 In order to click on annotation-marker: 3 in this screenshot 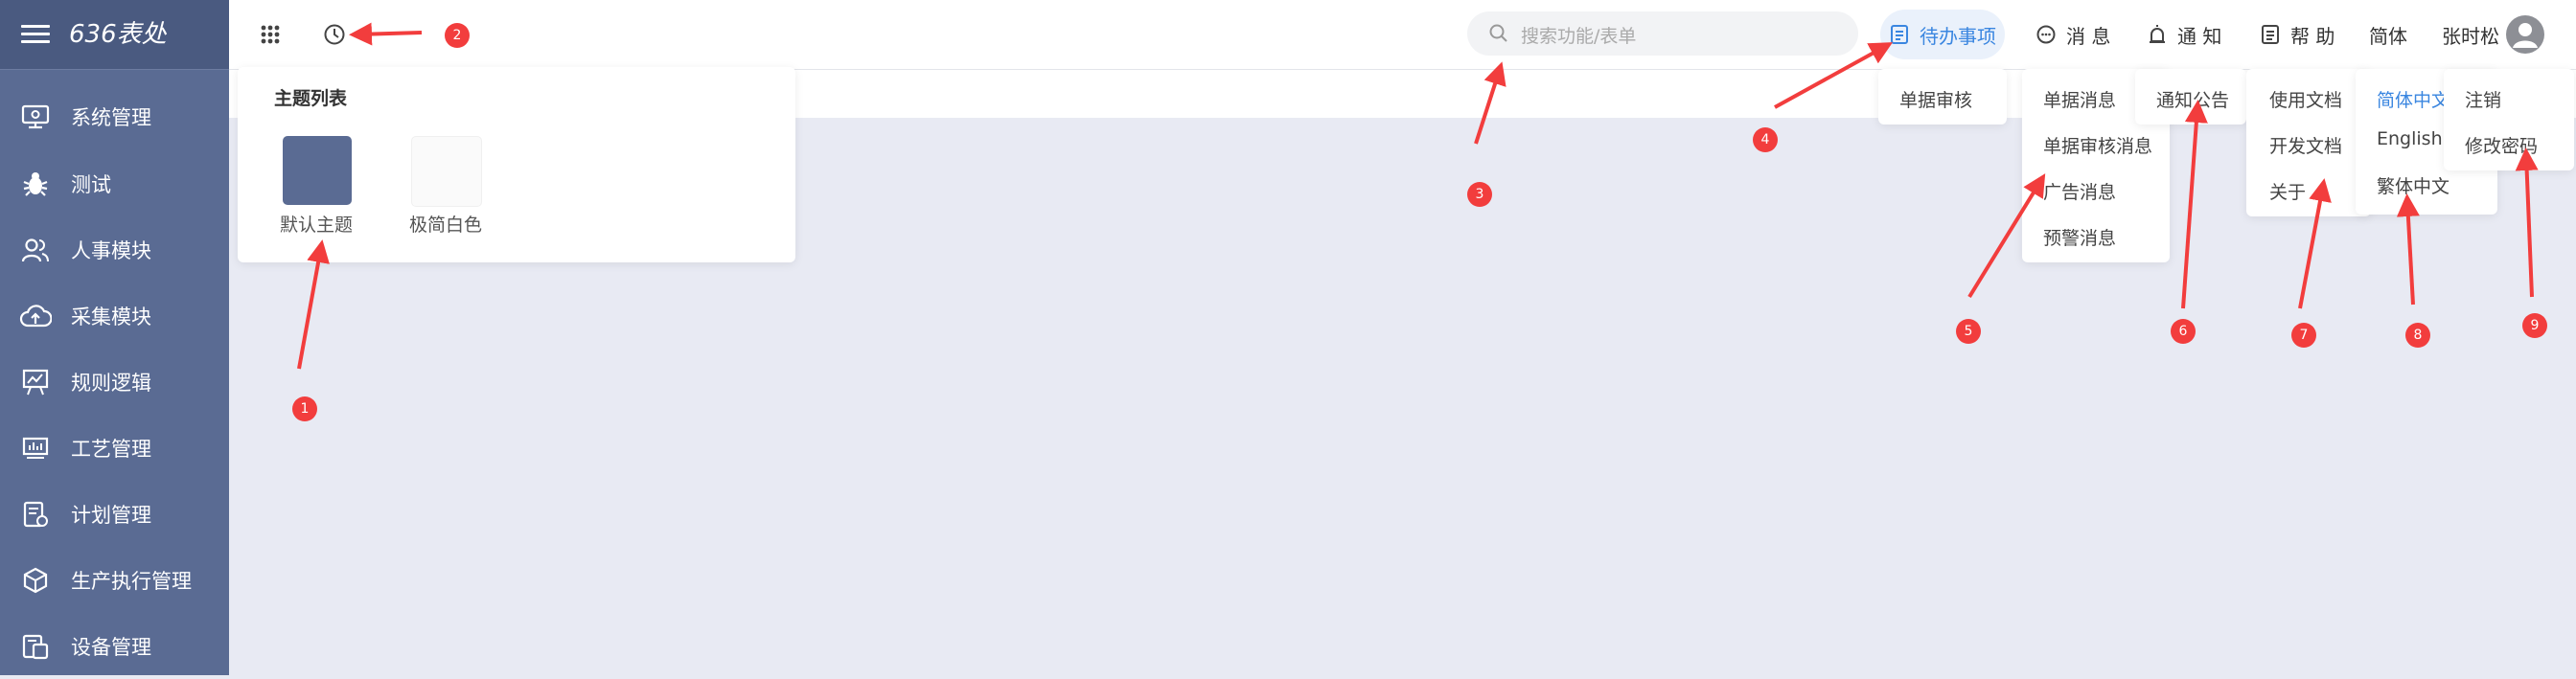, I will do `click(1479, 194)`.